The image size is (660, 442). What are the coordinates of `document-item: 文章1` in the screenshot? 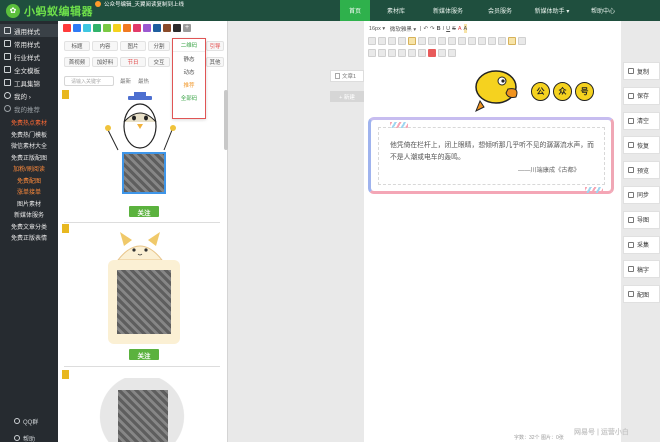 It's located at (347, 76).